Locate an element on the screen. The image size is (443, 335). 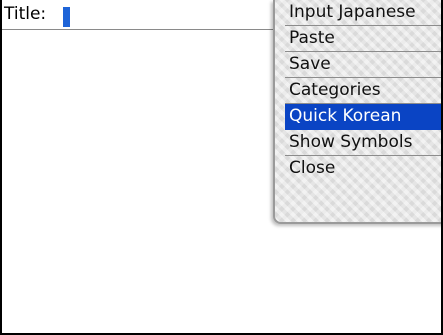
menu-item-close: Close is located at coordinates (363, 169).